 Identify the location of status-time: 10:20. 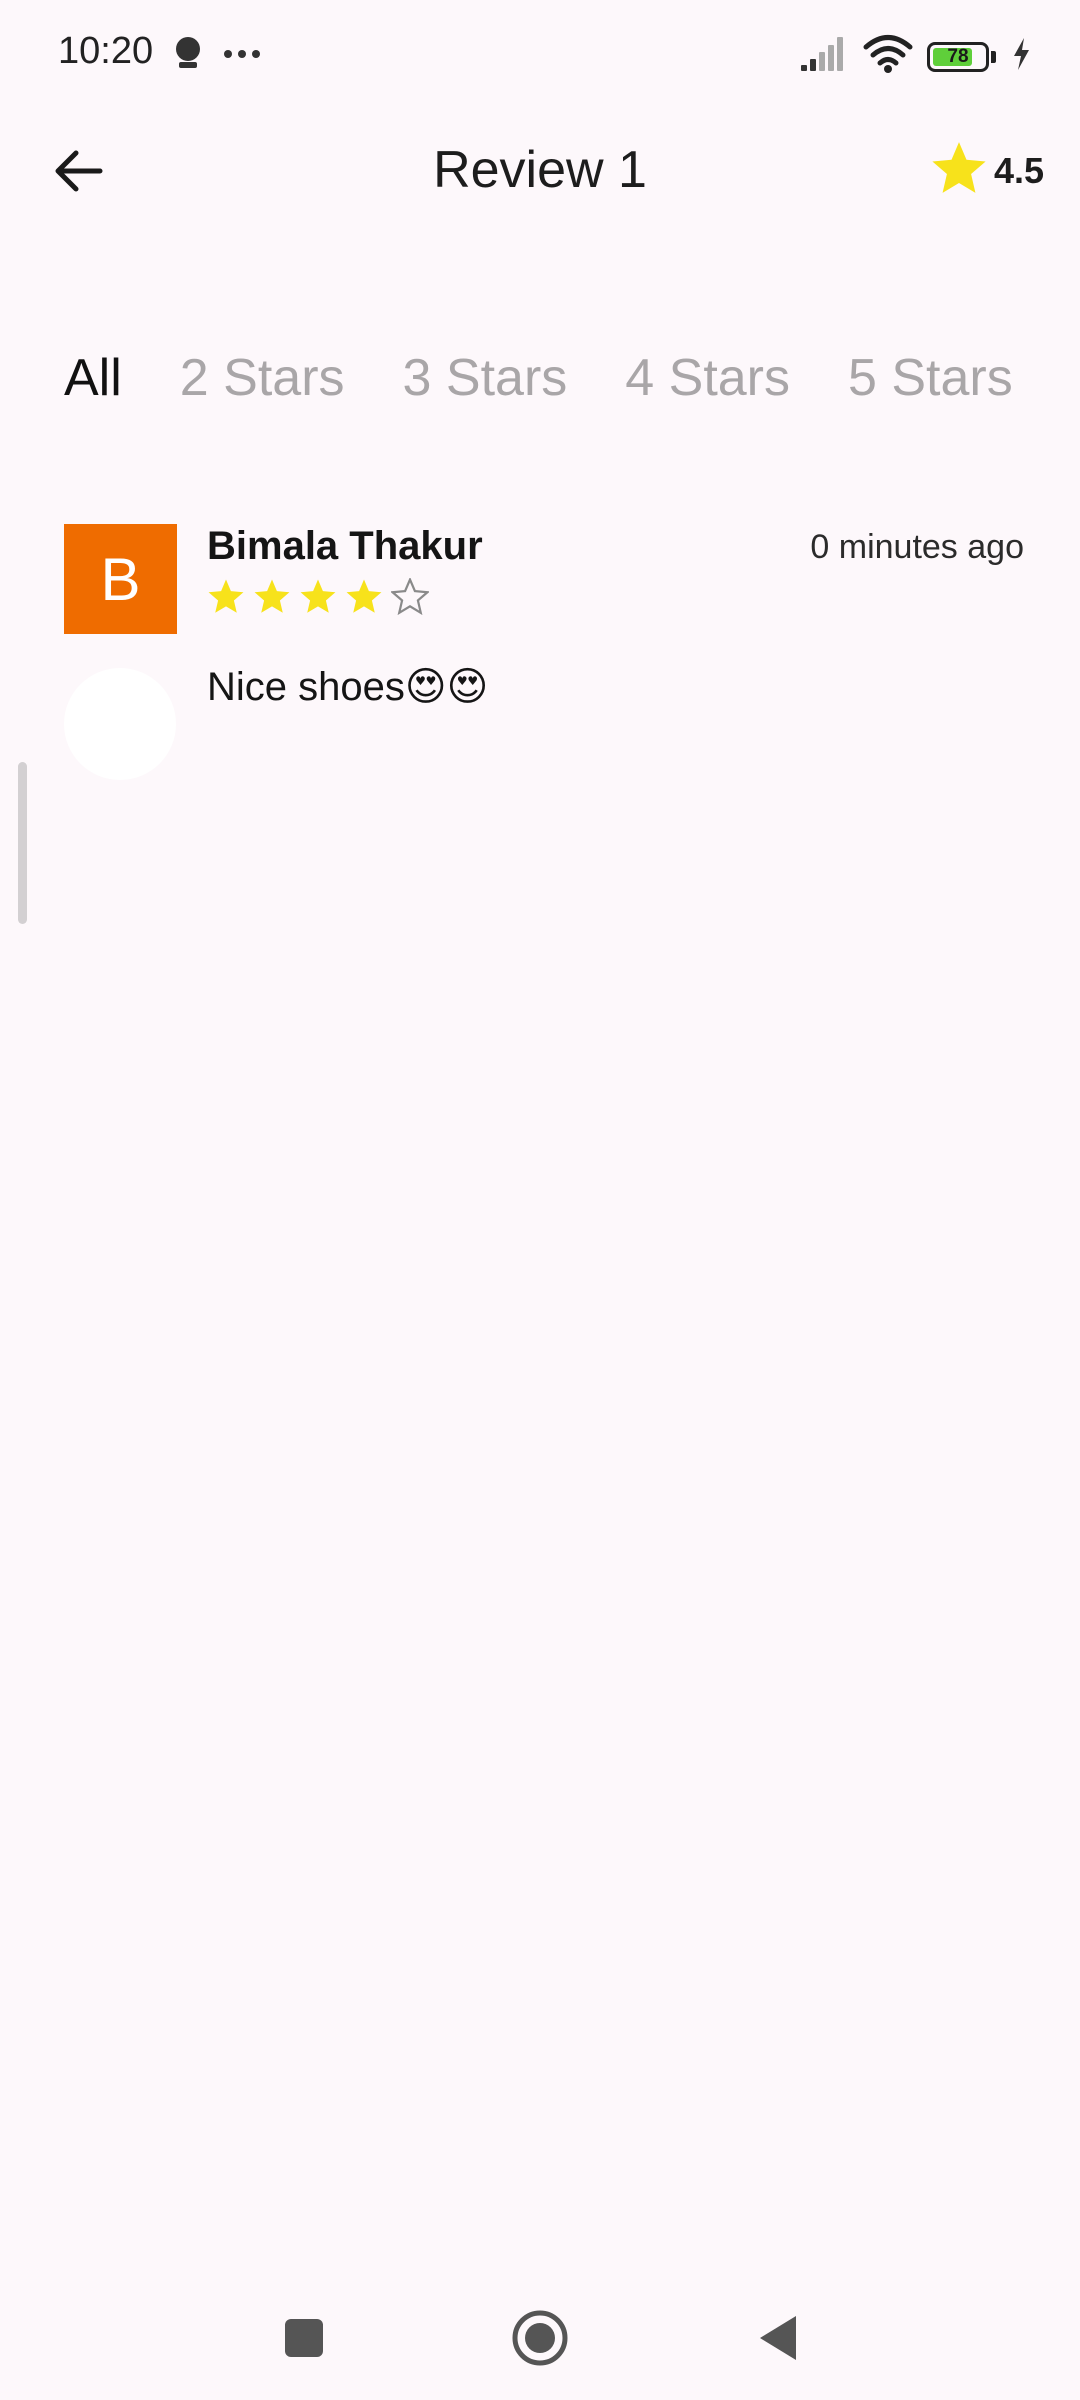
(106, 51).